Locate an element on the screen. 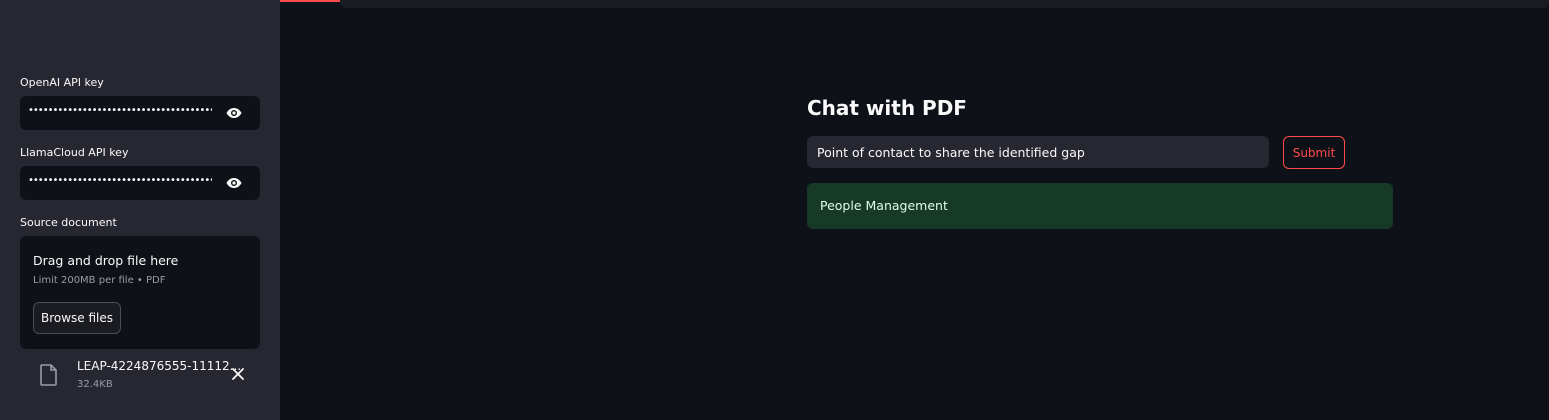  openai-key-label: OpenAI API key is located at coordinates (62, 82).